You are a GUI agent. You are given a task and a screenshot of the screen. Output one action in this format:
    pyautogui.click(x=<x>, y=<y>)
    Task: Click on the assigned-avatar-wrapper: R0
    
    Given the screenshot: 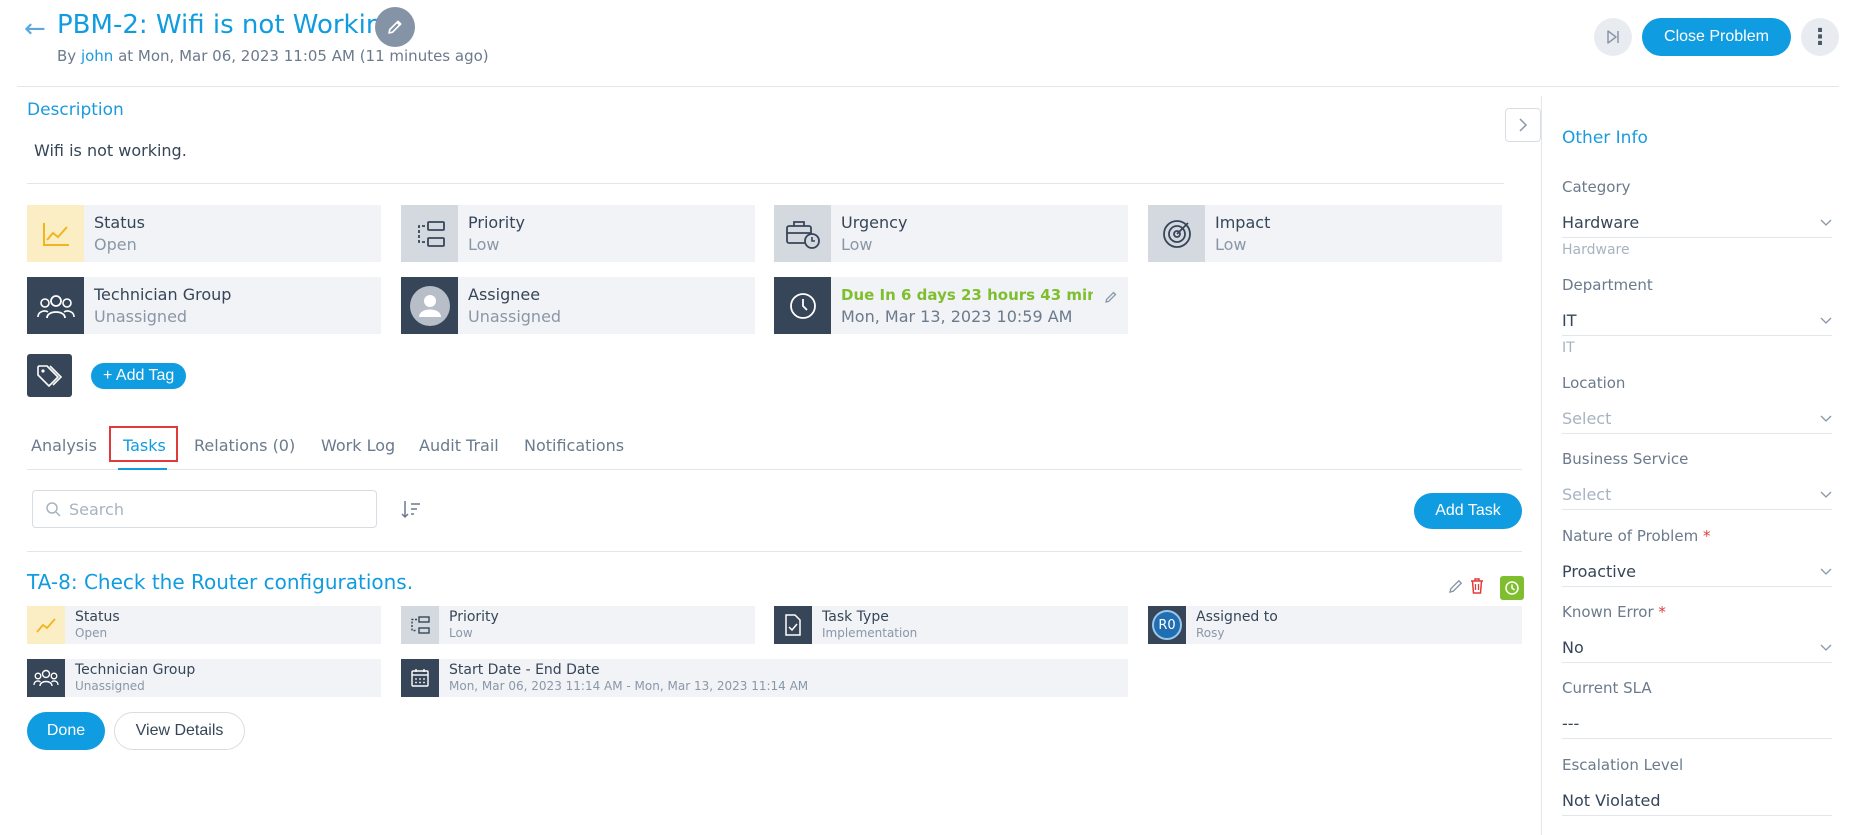 What is the action you would take?
    pyautogui.click(x=1167, y=625)
    